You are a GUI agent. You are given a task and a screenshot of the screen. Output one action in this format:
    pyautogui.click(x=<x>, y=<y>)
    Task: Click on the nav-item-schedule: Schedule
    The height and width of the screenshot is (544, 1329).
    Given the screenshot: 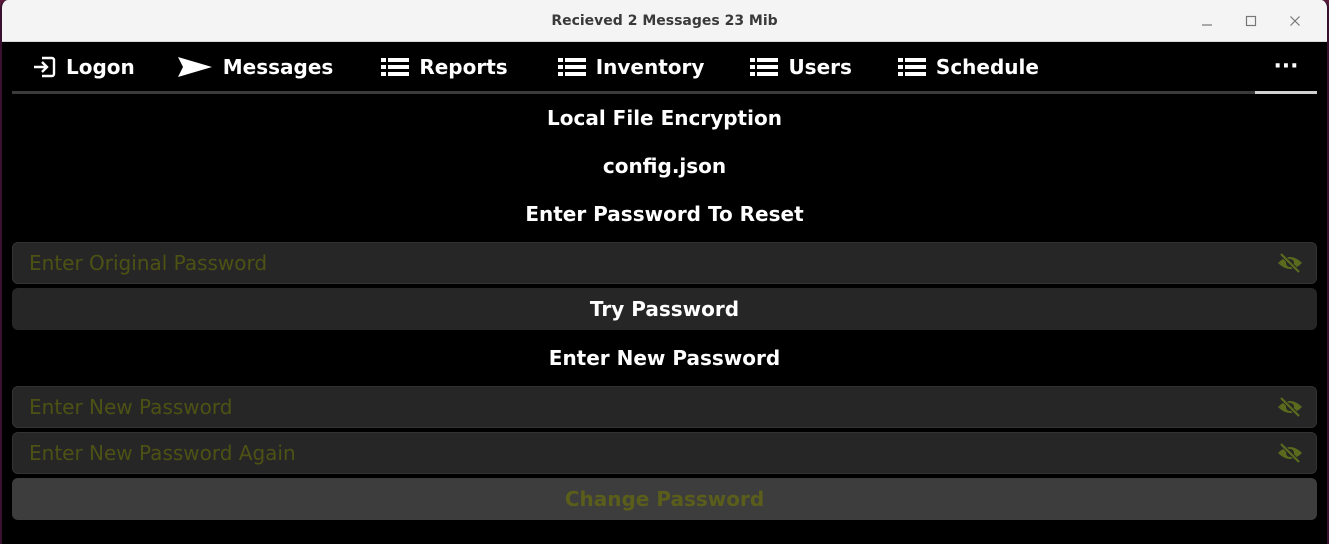 What is the action you would take?
    pyautogui.click(x=968, y=66)
    